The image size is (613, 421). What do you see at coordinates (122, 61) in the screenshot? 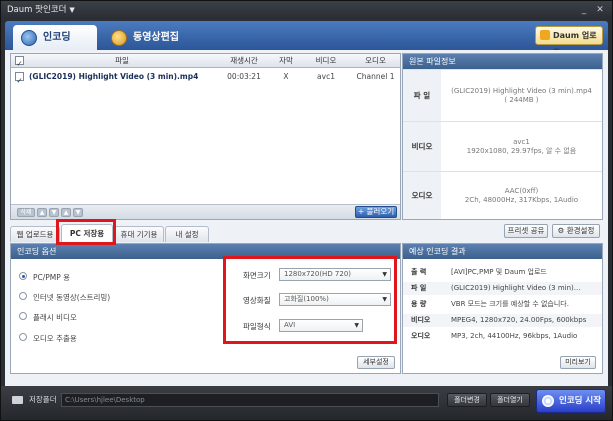
I see `col-file: 파일` at bounding box center [122, 61].